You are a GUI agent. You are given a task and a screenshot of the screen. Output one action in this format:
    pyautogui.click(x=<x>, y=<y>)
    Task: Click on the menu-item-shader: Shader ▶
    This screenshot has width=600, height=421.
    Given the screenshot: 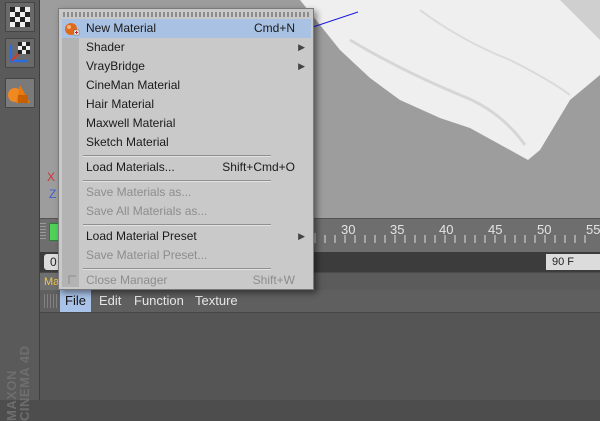 What is the action you would take?
    pyautogui.click(x=186, y=47)
    